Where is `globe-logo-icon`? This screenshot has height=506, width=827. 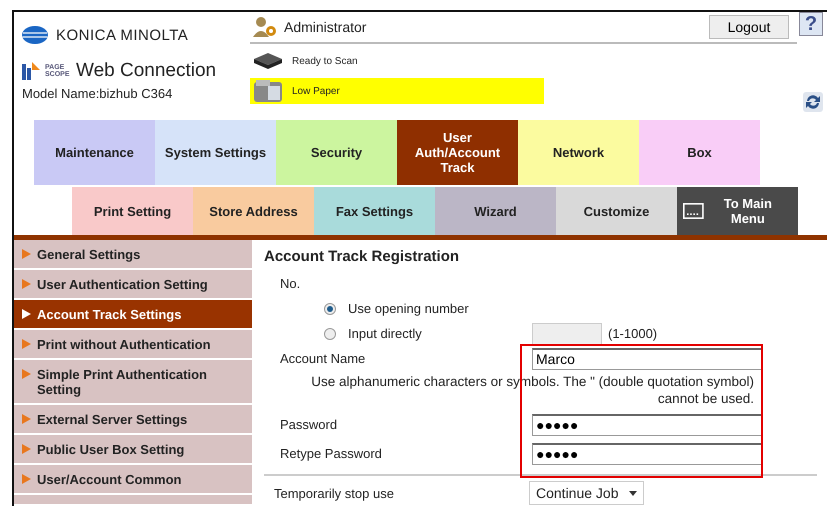
globe-logo-icon is located at coordinates (35, 35).